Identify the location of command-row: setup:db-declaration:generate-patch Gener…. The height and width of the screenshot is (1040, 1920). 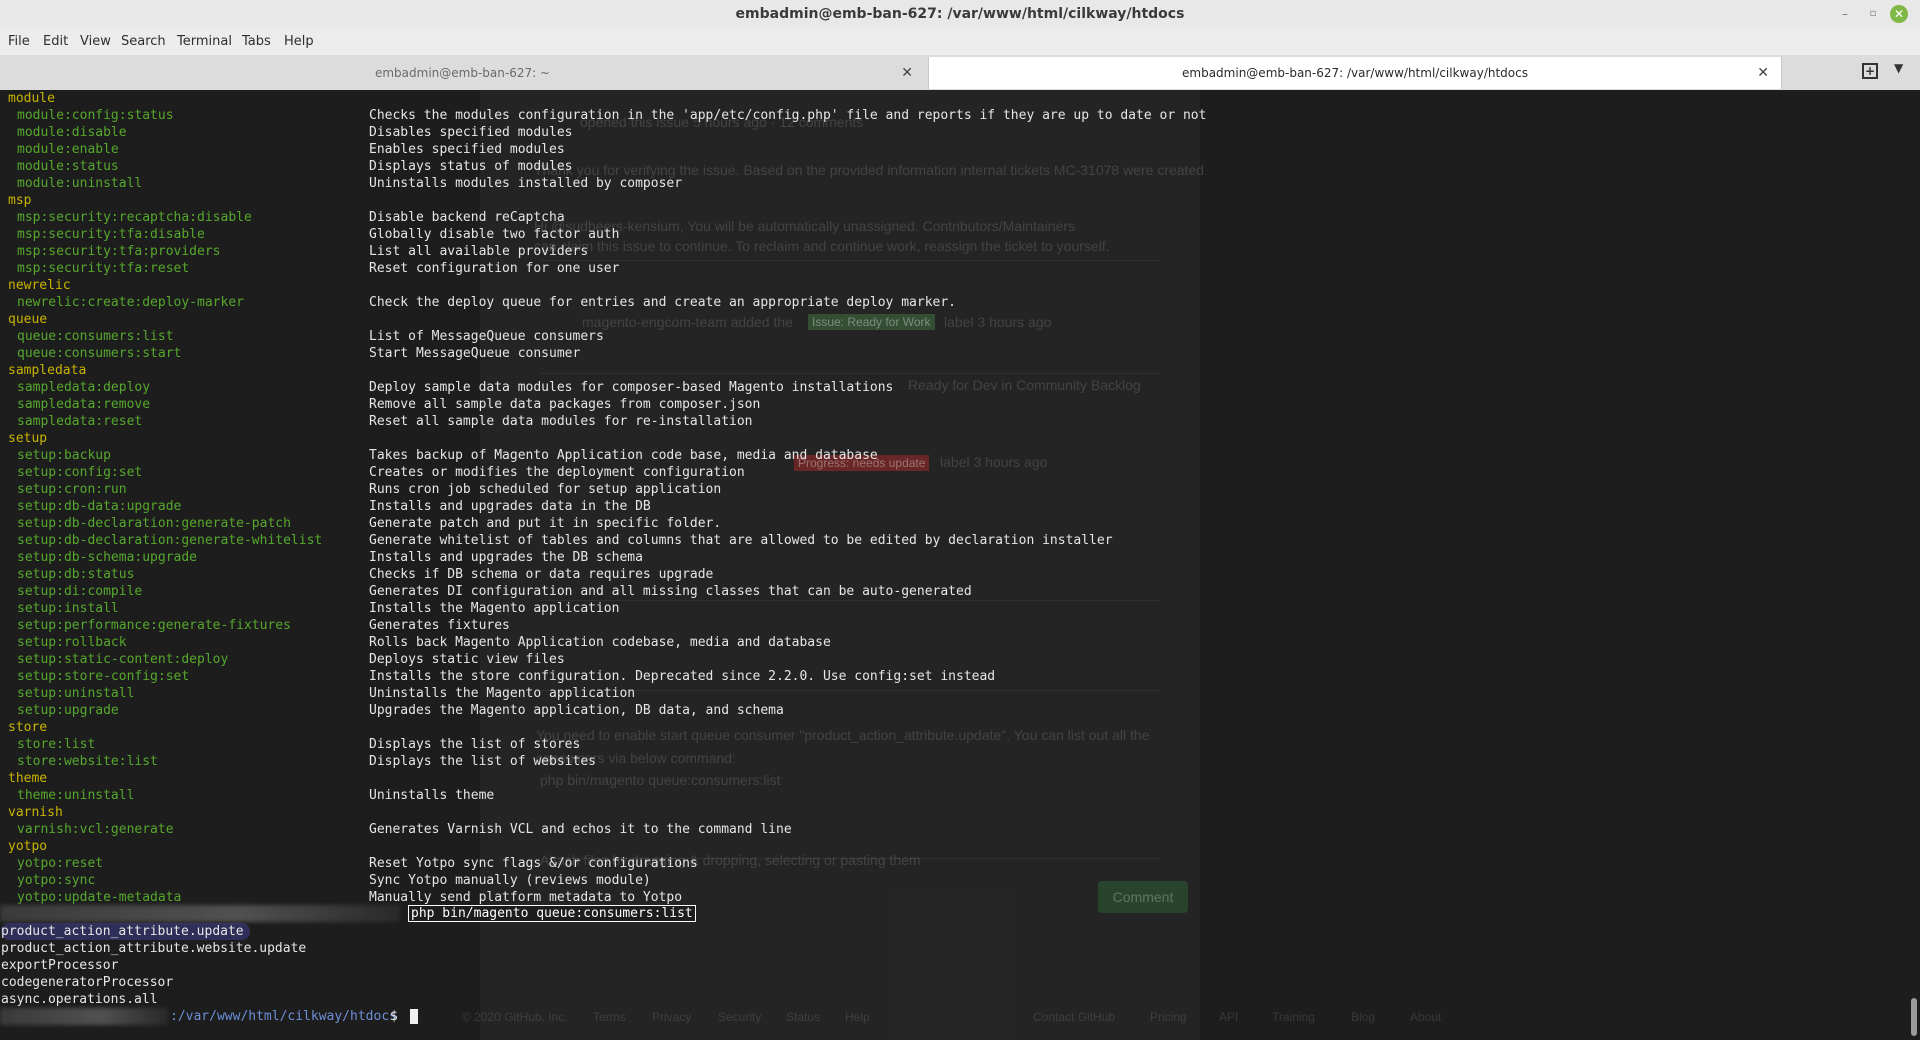
(954, 523).